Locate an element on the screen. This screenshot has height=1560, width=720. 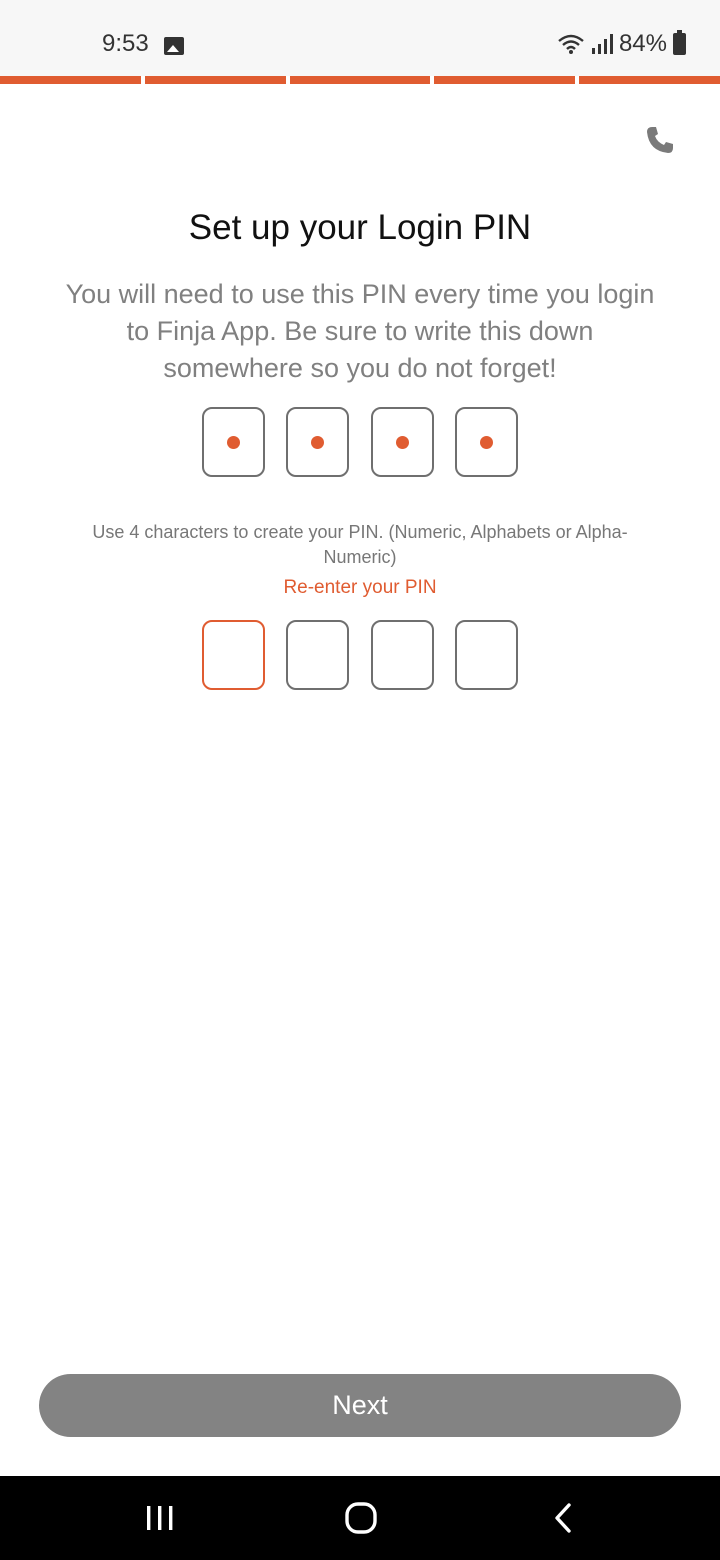
step-progress is located at coordinates (360, 80).